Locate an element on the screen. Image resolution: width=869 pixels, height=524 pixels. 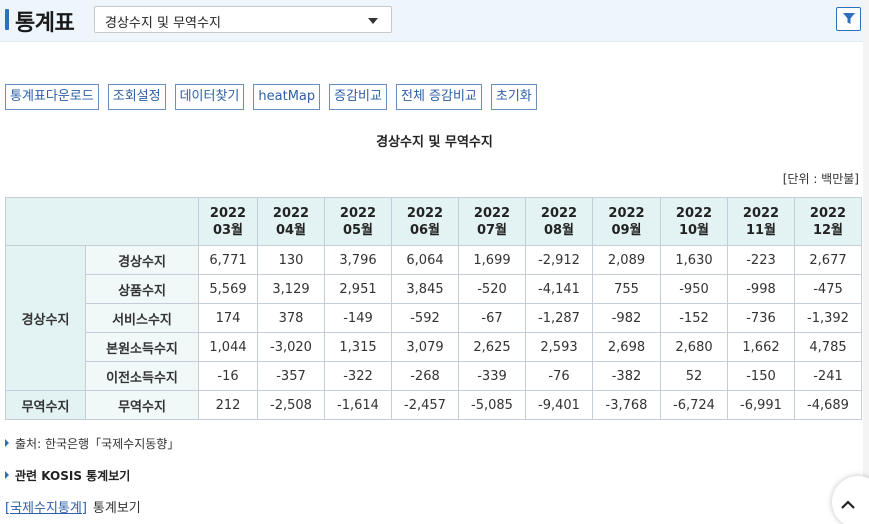
filter-button is located at coordinates (848, 19).